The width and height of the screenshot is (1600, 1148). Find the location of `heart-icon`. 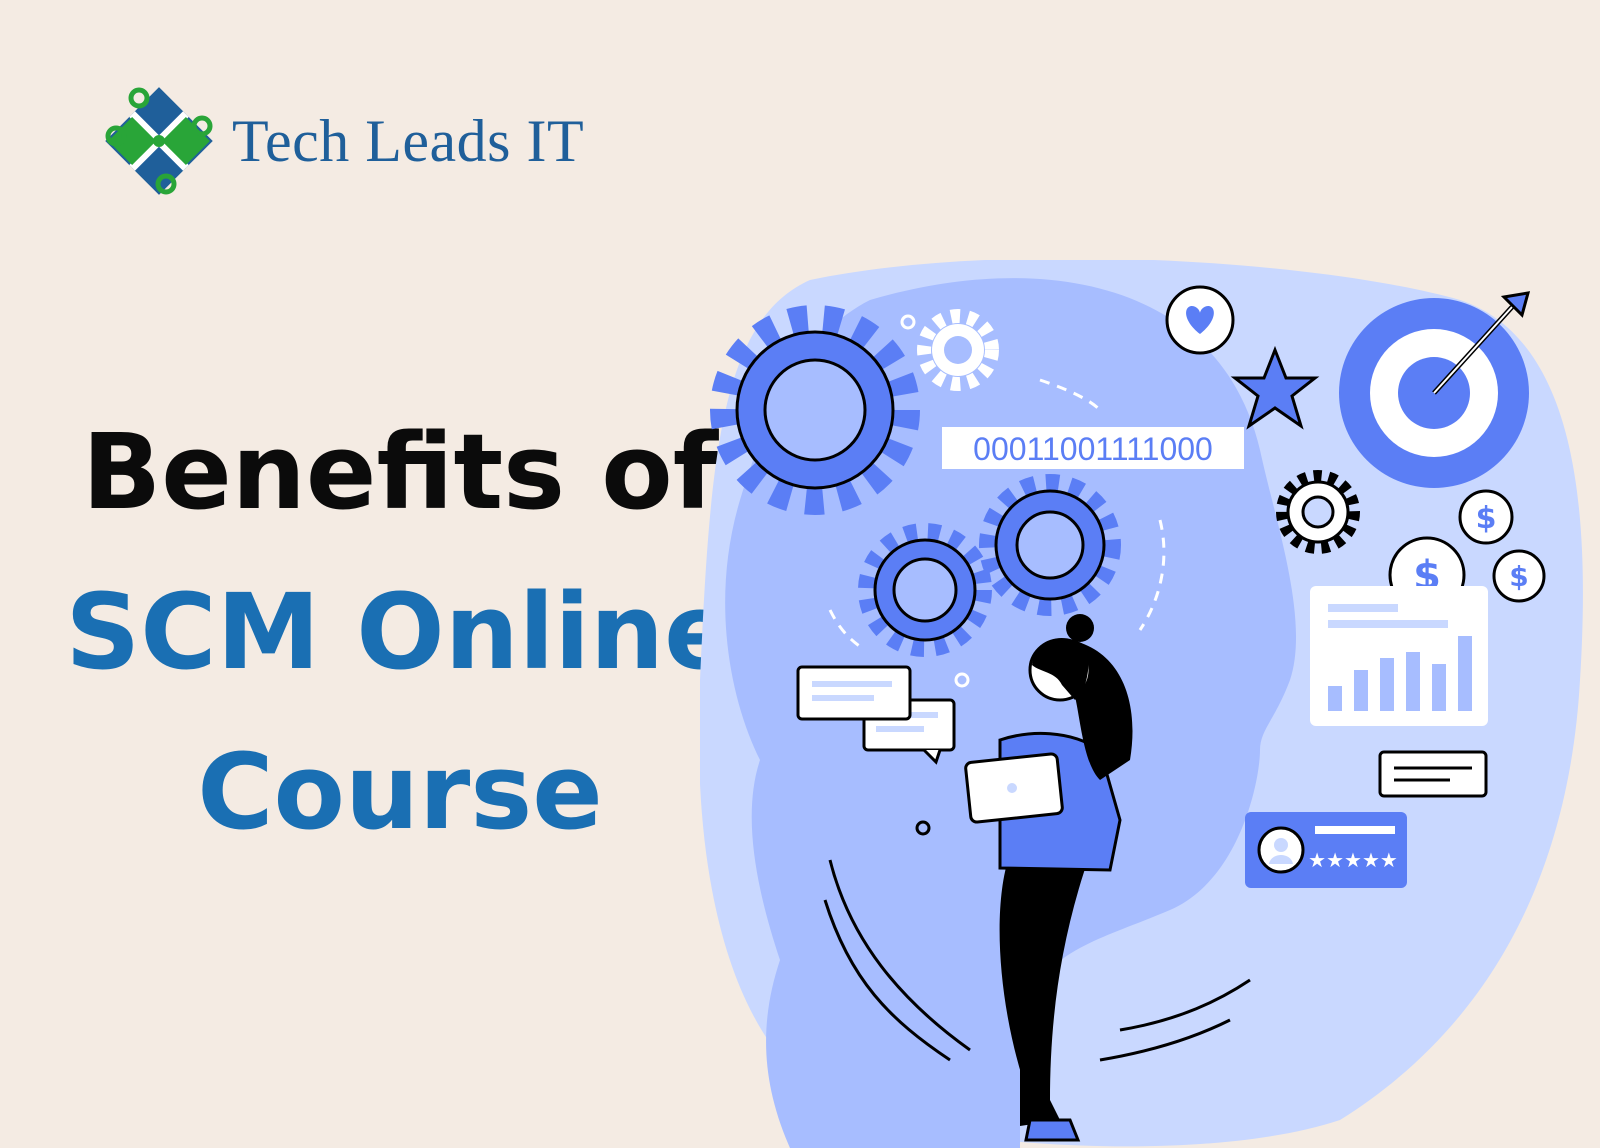

heart-icon is located at coordinates (1200, 320).